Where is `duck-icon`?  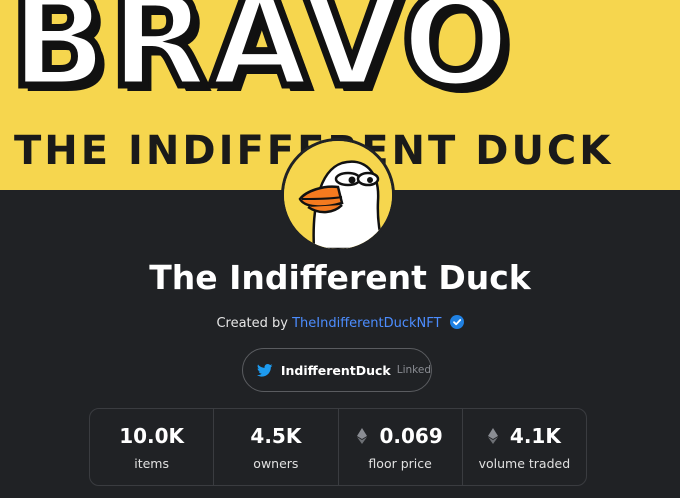 duck-icon is located at coordinates (338, 195).